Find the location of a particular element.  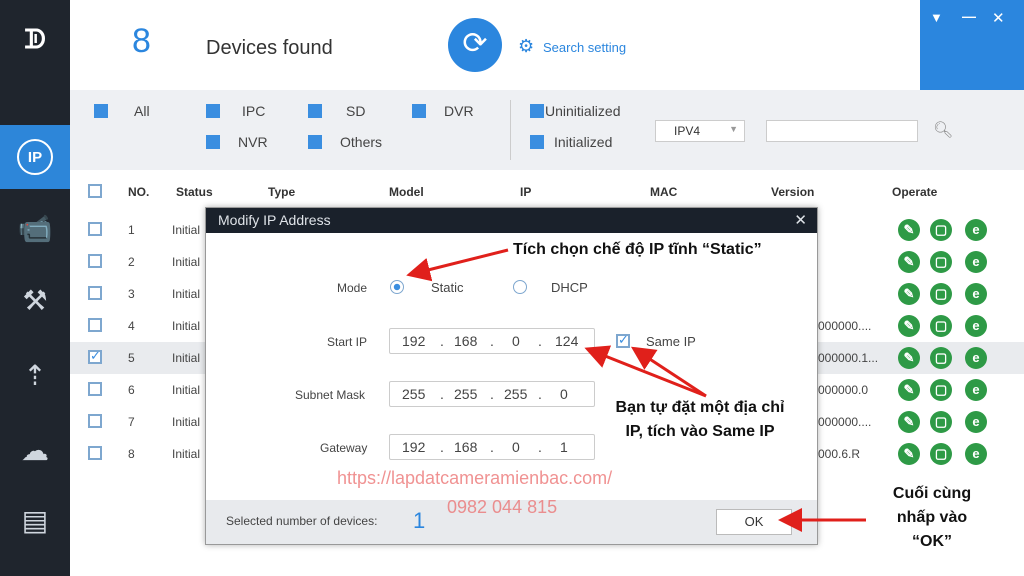

ok-annotation: Cuối cùng nhấp vào “OK” is located at coordinates (932, 517).